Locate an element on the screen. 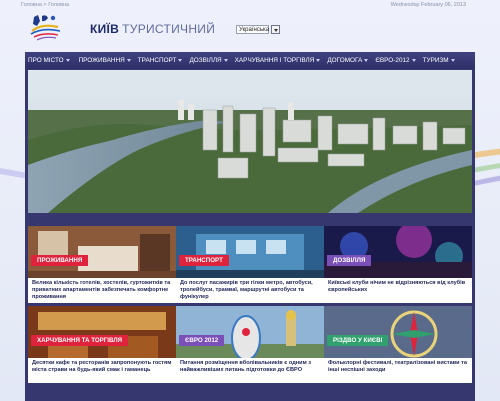  nav-item-accommodation: Проживання is located at coordinates (105, 60).